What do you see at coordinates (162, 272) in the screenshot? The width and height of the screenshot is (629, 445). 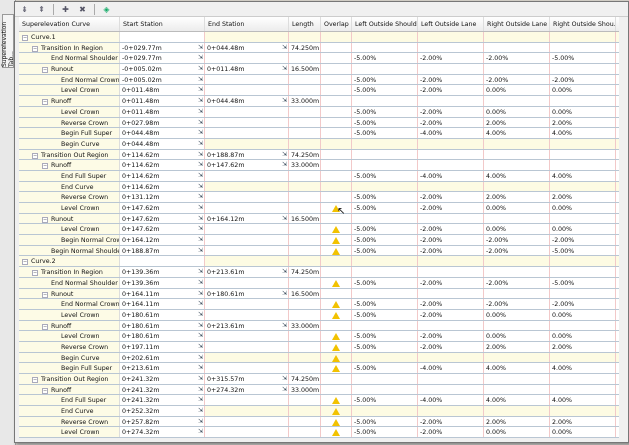 I see `start-station-cell: 0+139.36m ⇲` at bounding box center [162, 272].